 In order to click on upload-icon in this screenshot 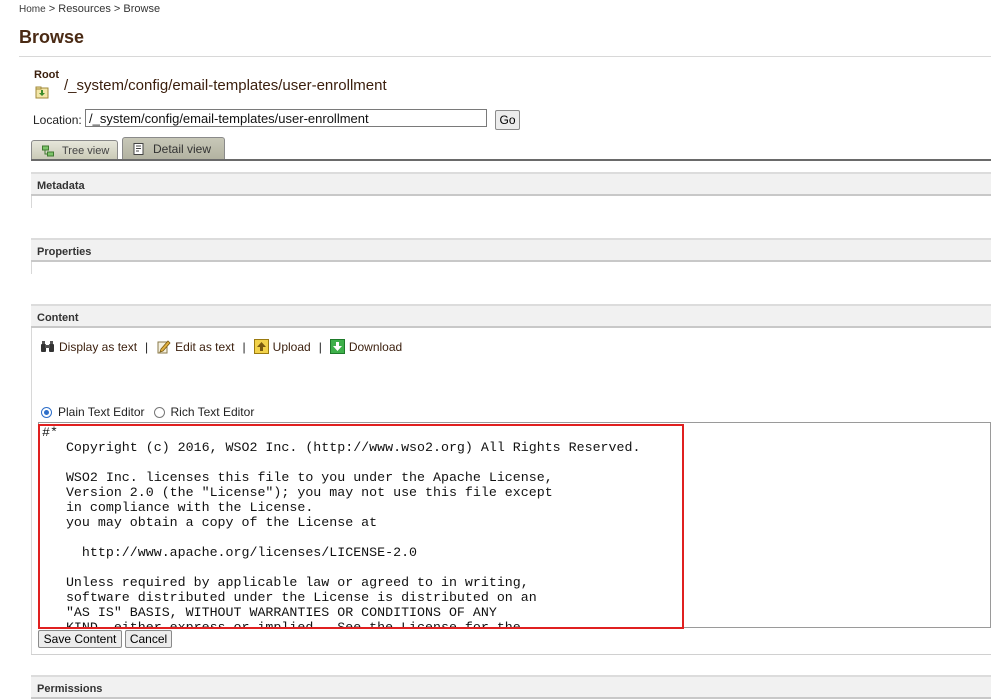, I will do `click(261, 346)`.